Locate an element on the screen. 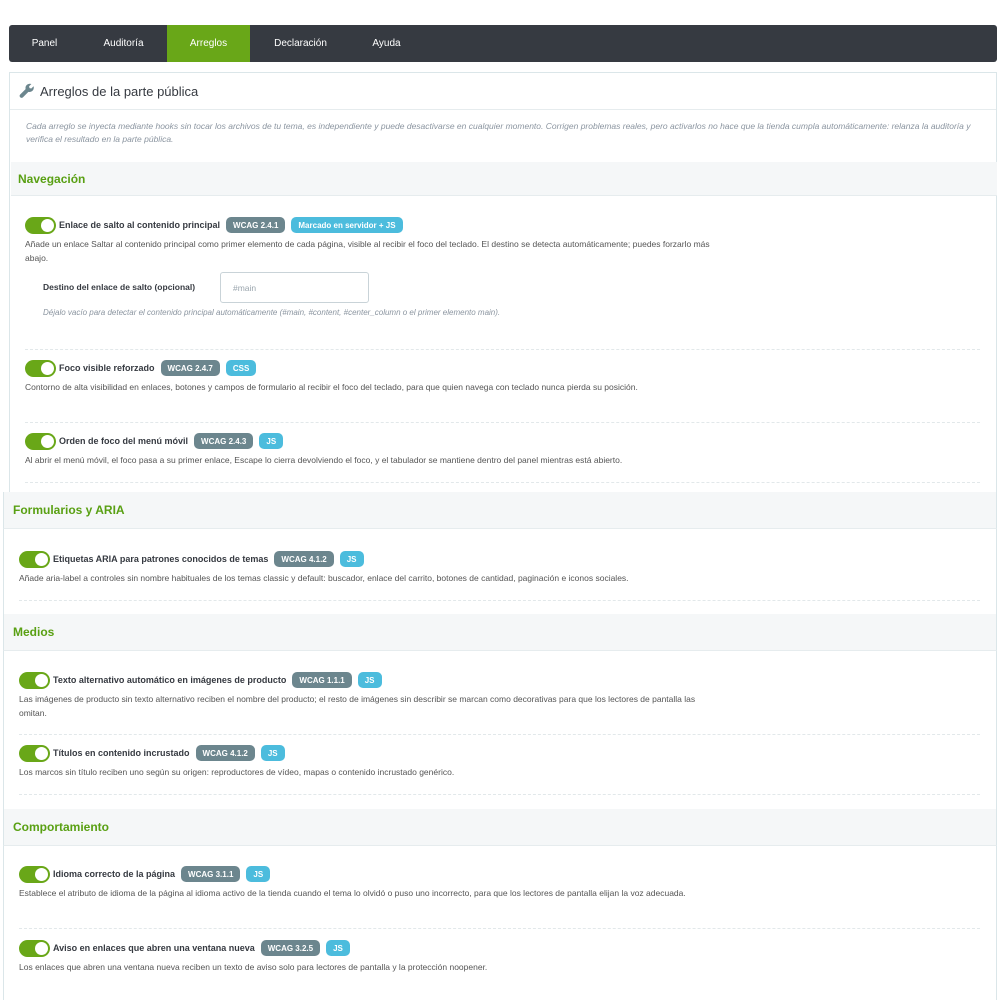 The height and width of the screenshot is (1000, 1000). tab-panel: Panel is located at coordinates (44, 43).